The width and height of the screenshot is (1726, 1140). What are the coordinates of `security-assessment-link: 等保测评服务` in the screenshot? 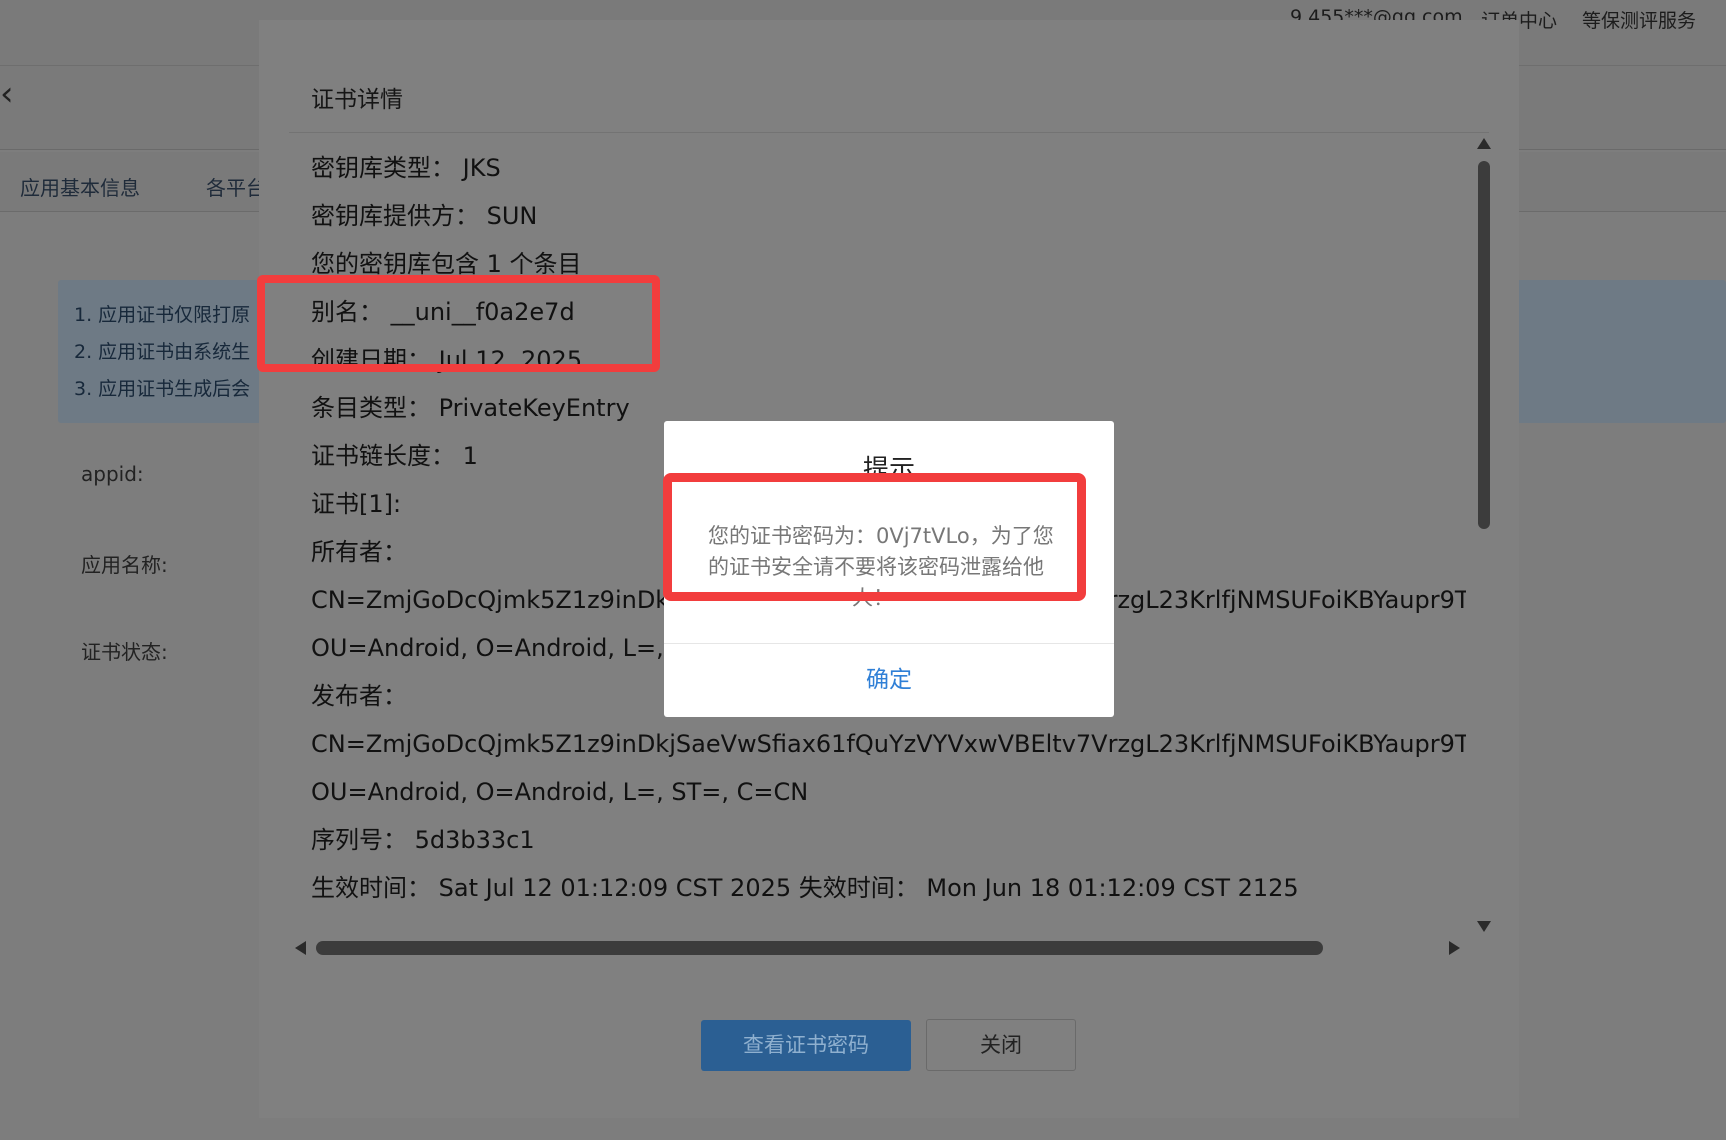 It's located at (1639, 19).